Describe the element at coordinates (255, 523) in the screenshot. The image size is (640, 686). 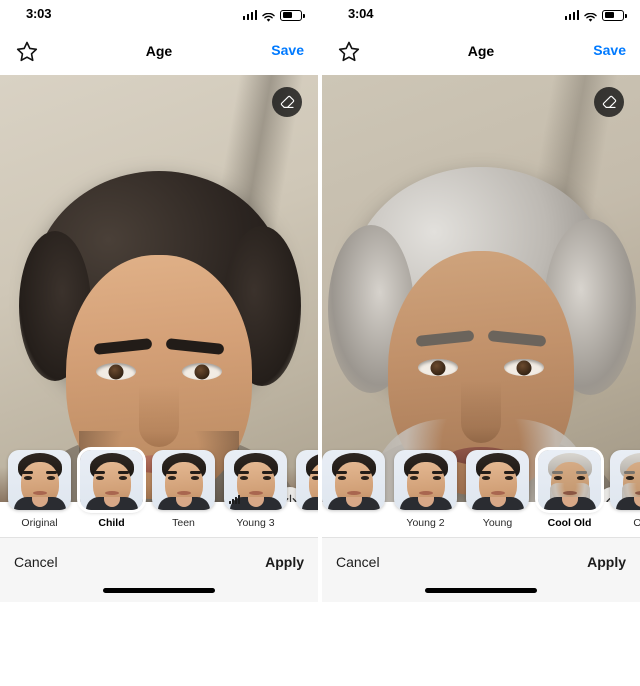
I see `style-thumbnail-label: Young 3` at that location.